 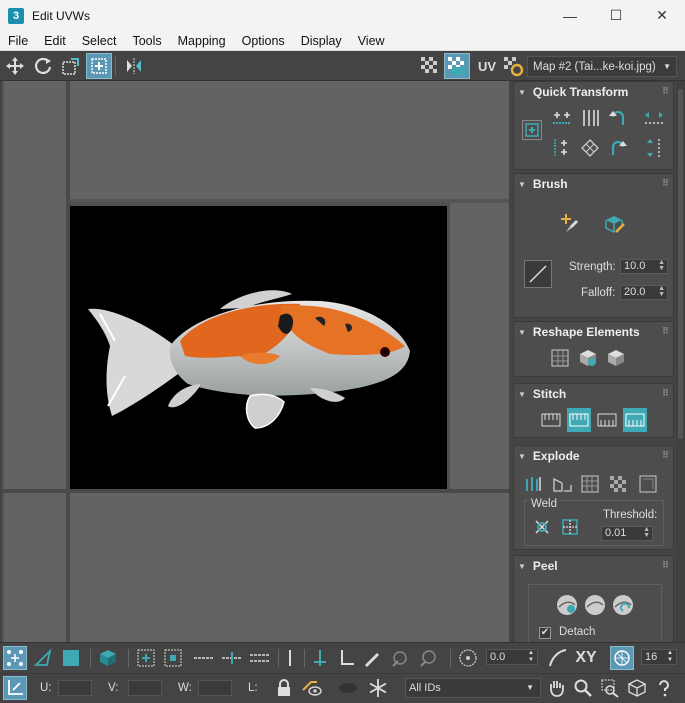 What do you see at coordinates (570, 15) in the screenshot?
I see `minimize-button: —` at bounding box center [570, 15].